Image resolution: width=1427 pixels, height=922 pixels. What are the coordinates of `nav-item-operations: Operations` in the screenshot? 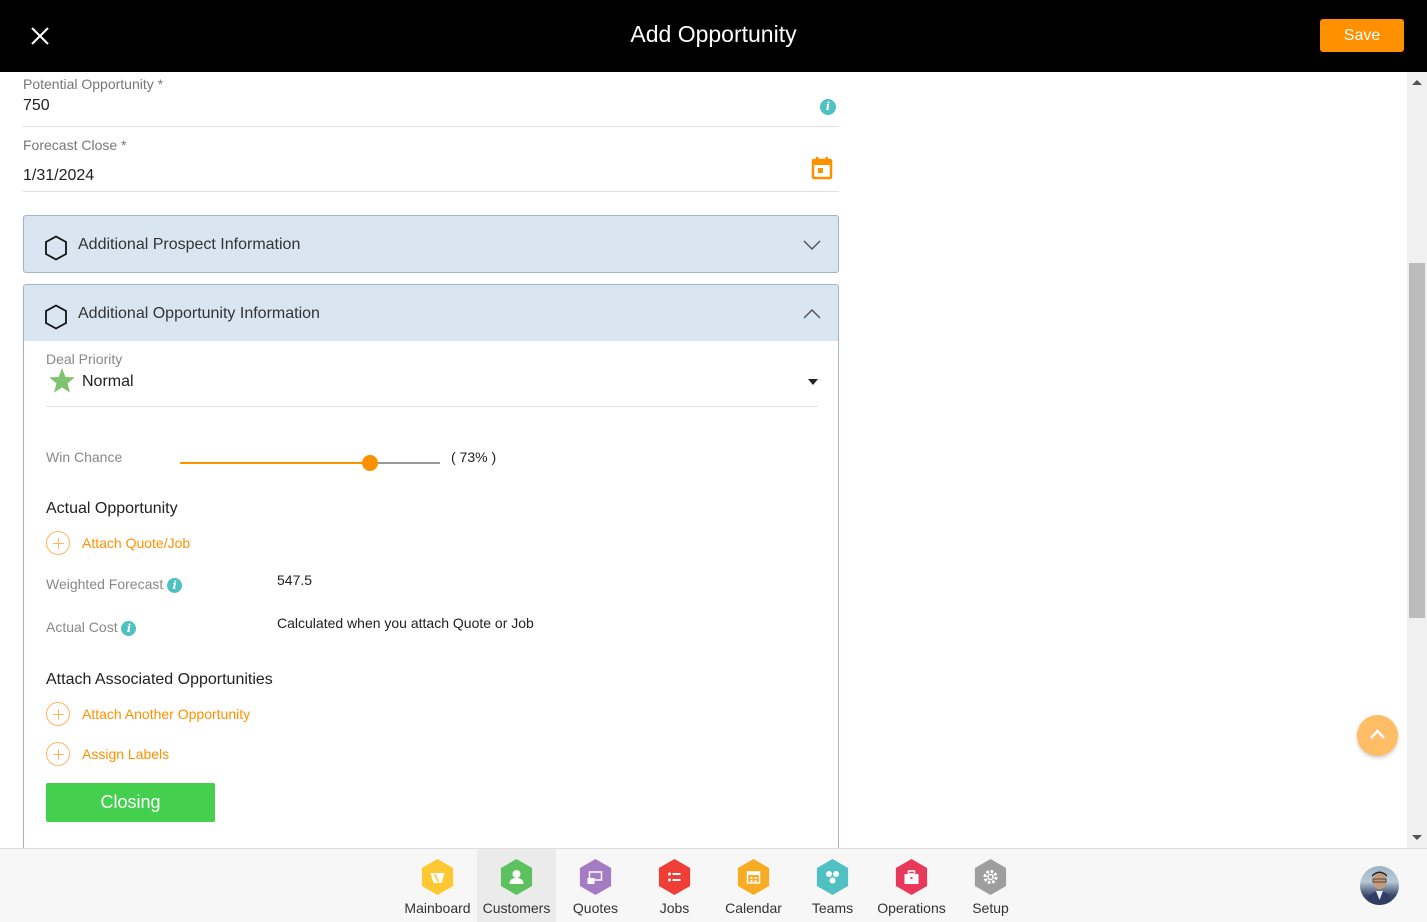 It's located at (911, 885).